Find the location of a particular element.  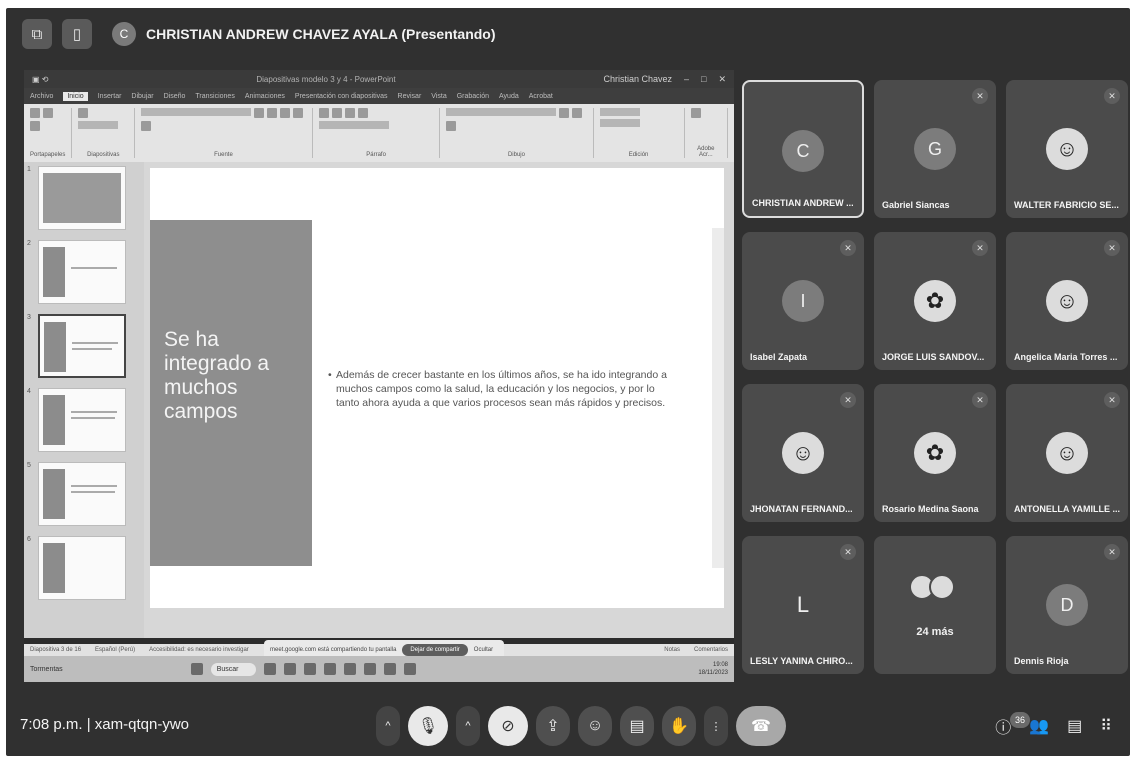

tab-presentacion: Presentación con diapositivas is located at coordinates (341, 96).